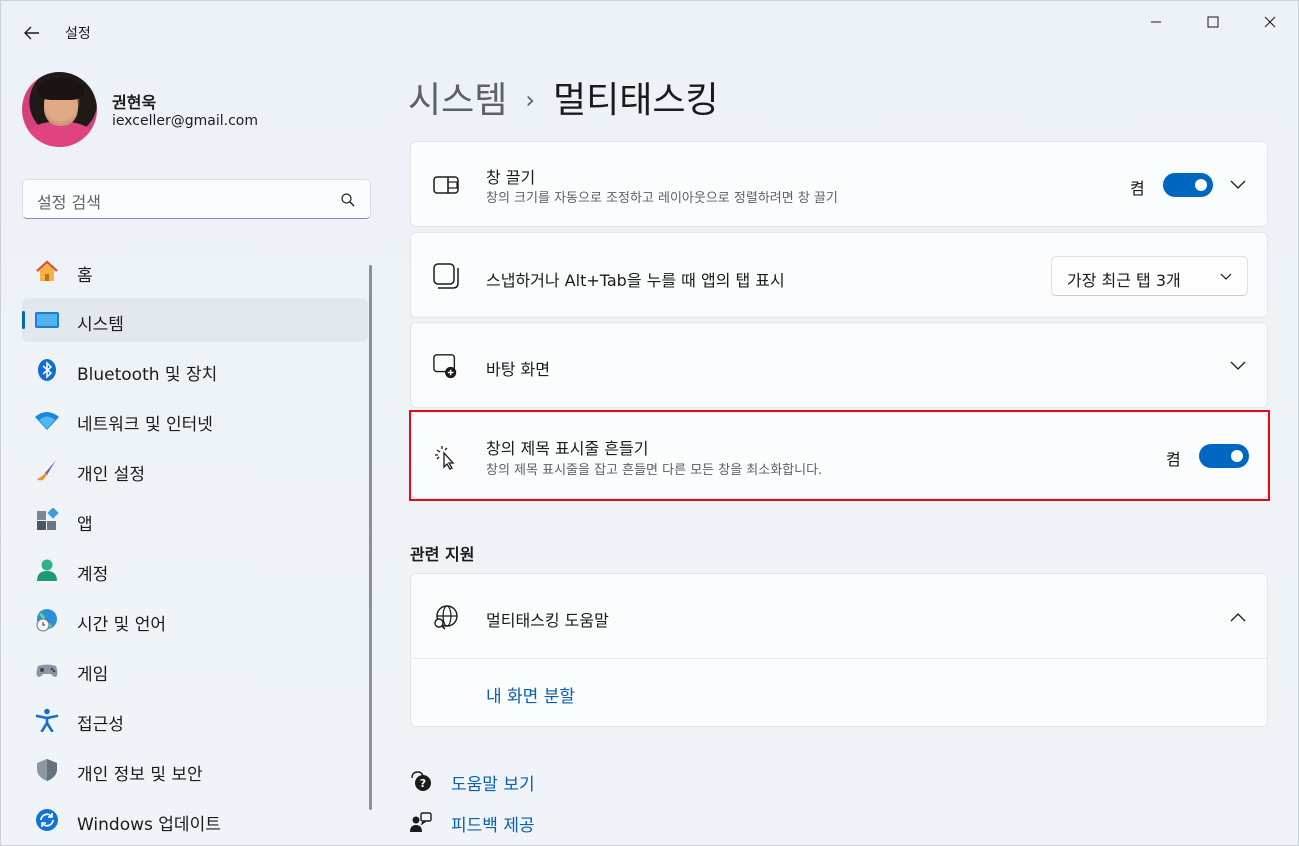 Image resolution: width=1299 pixels, height=846 pixels. I want to click on virtual-desktop-icon, so click(446, 366).